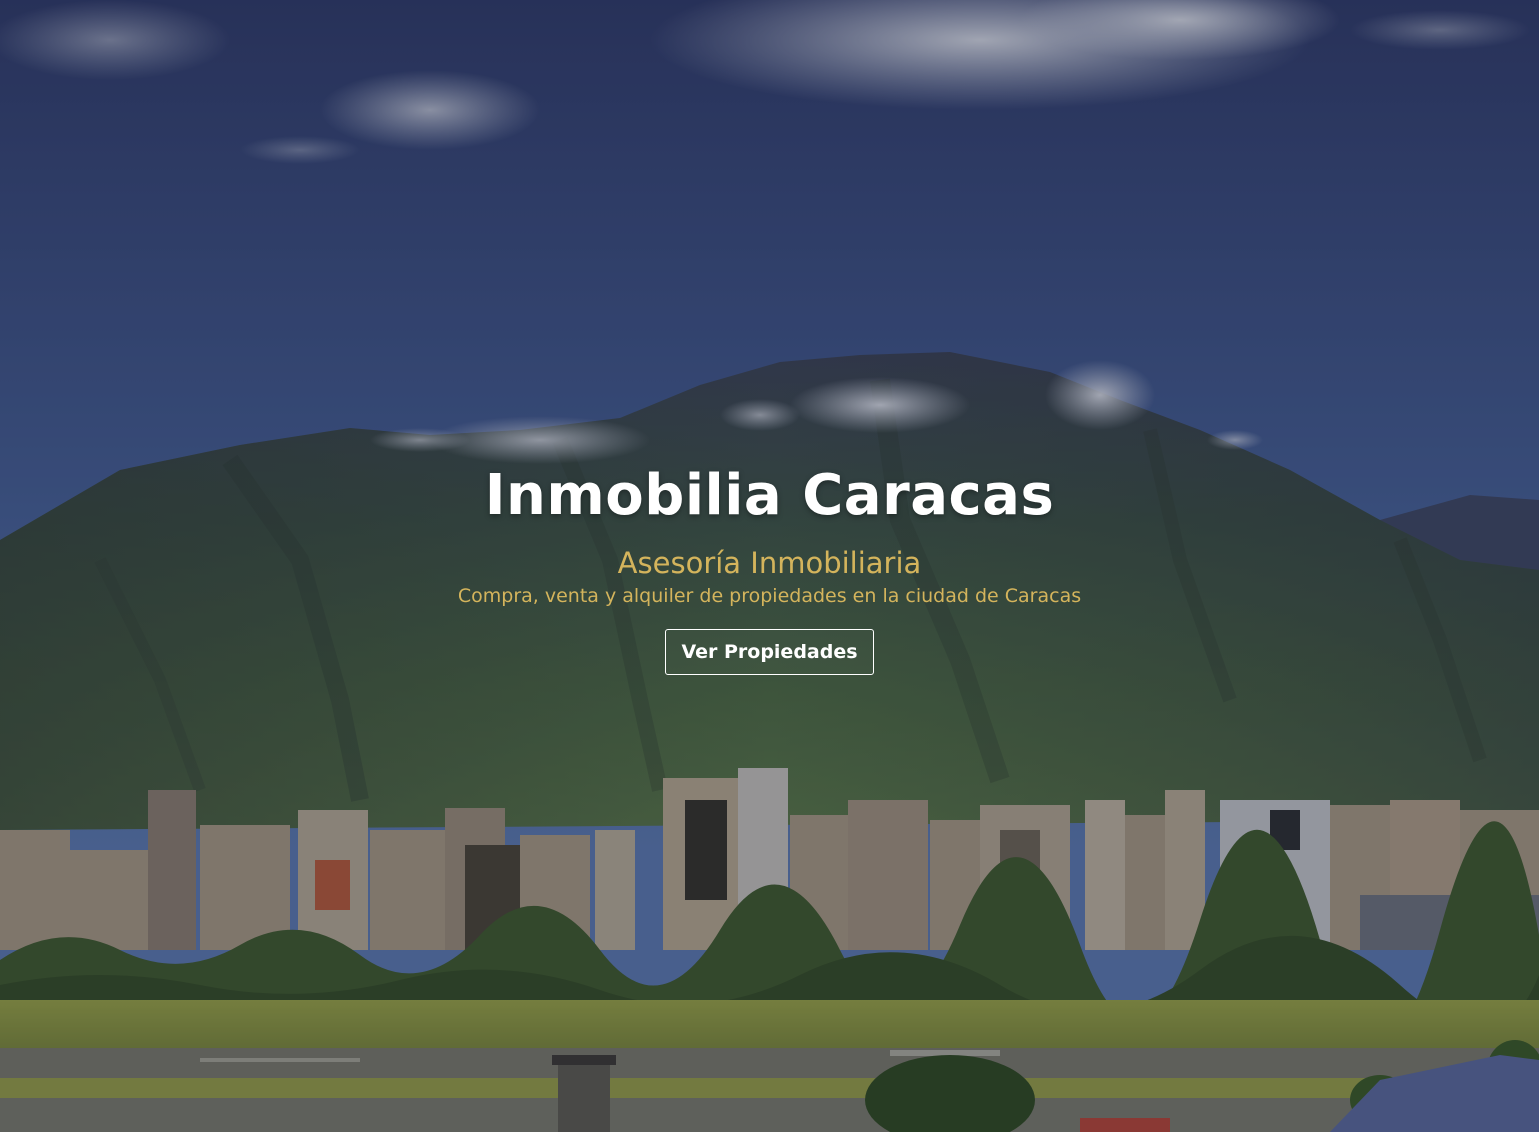  I want to click on view-properties-button: Ver Propiedades, so click(769, 652).